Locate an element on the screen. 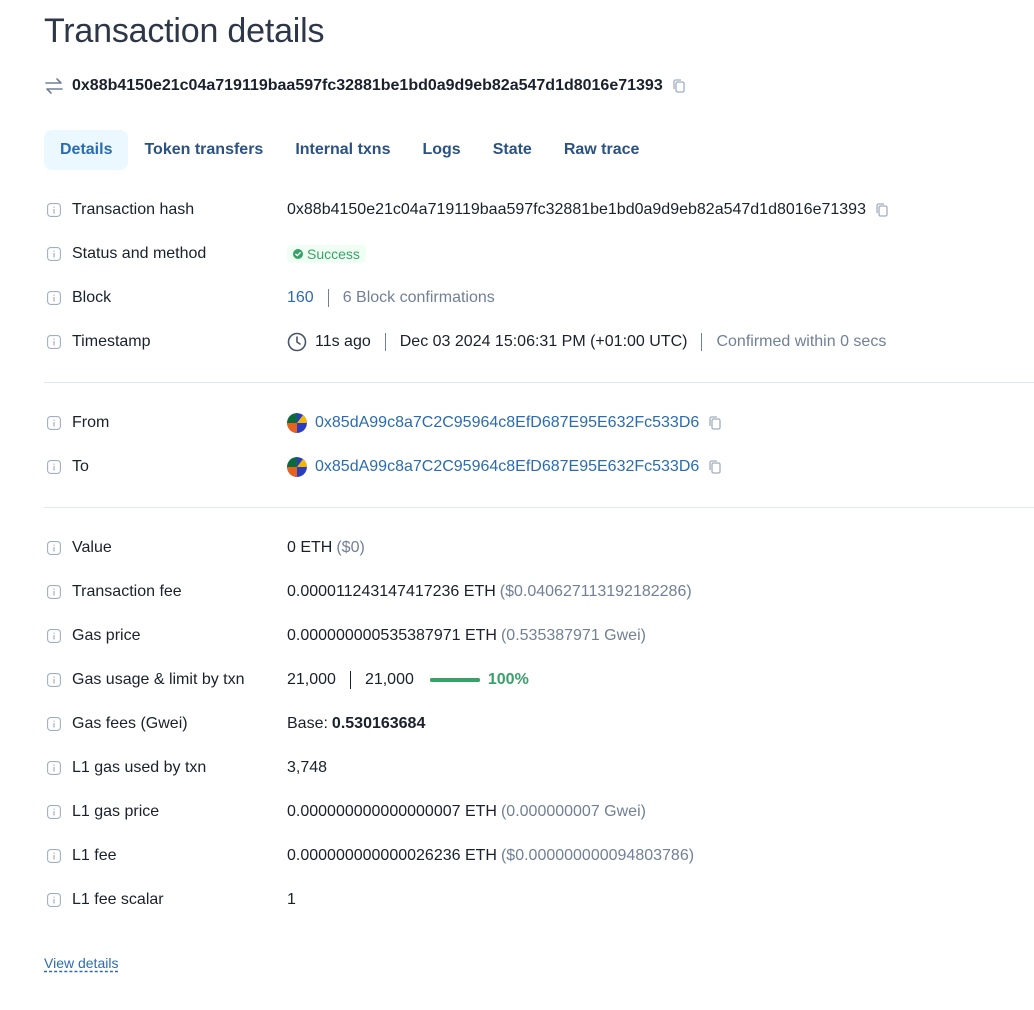 This screenshot has width=1034, height=1010. label-transaction-fee: Transaction fee is located at coordinates (127, 591).